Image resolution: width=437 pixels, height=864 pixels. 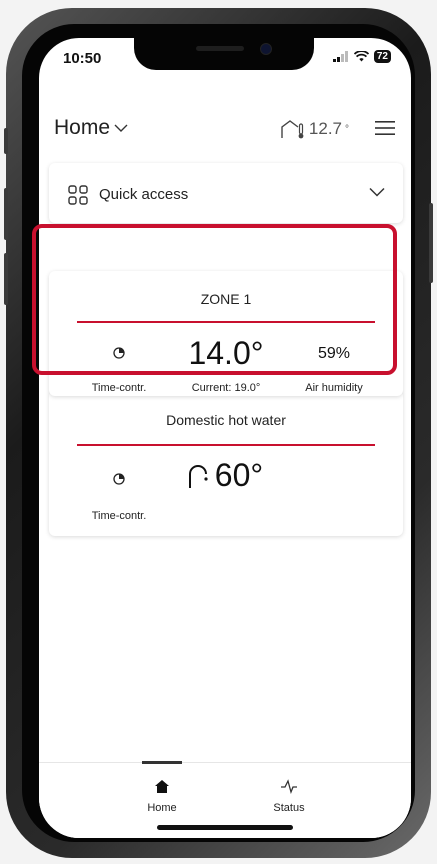 I want to click on tap-icon, so click(x=198, y=476).